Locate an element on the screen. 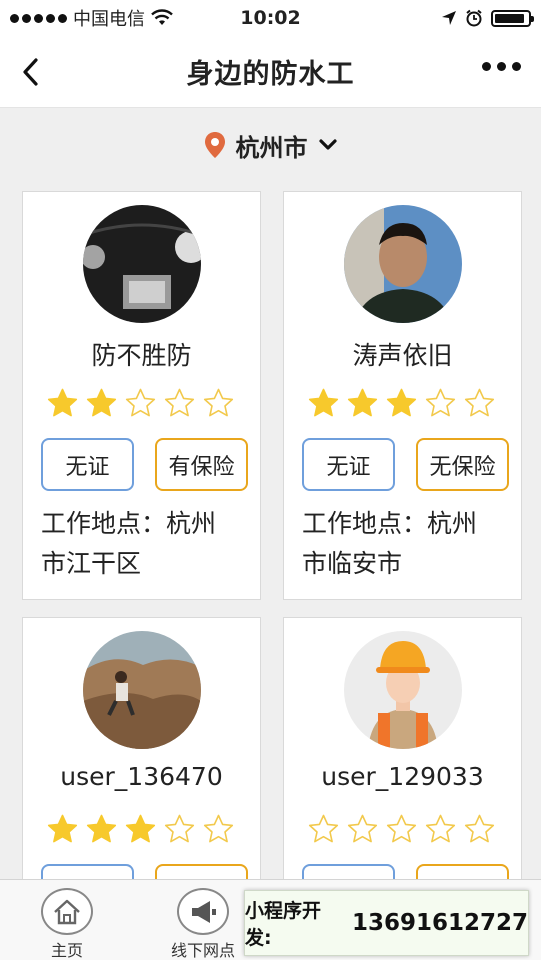 The width and height of the screenshot is (541, 960). alarm-clock-icon is located at coordinates (474, 18).